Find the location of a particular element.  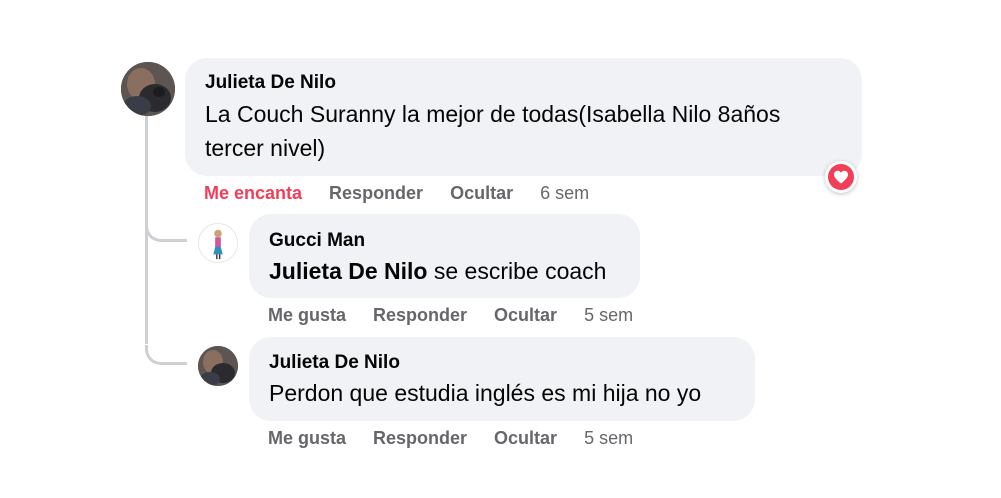

reaction-badge is located at coordinates (841, 177).